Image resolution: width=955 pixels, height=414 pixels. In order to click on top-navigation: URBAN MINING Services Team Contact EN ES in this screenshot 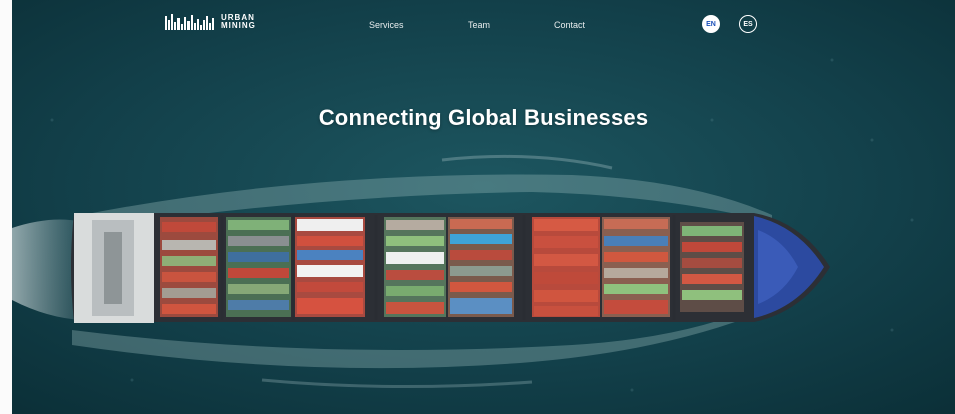, I will do `click(483, 25)`.